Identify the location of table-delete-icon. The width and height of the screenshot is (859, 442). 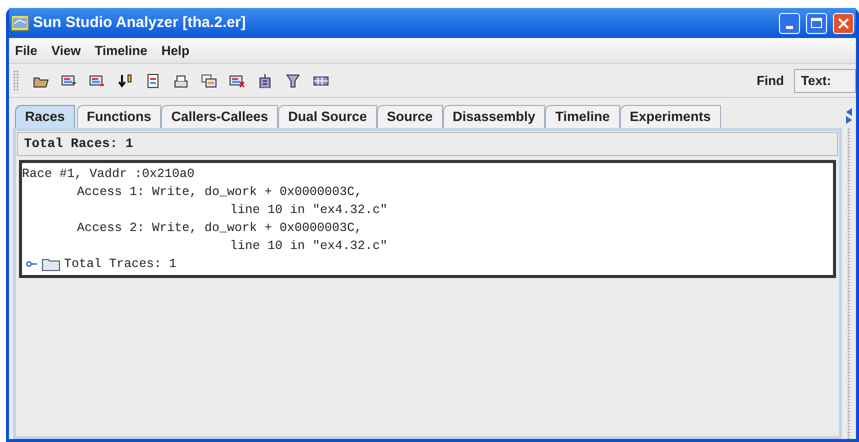
(237, 81).